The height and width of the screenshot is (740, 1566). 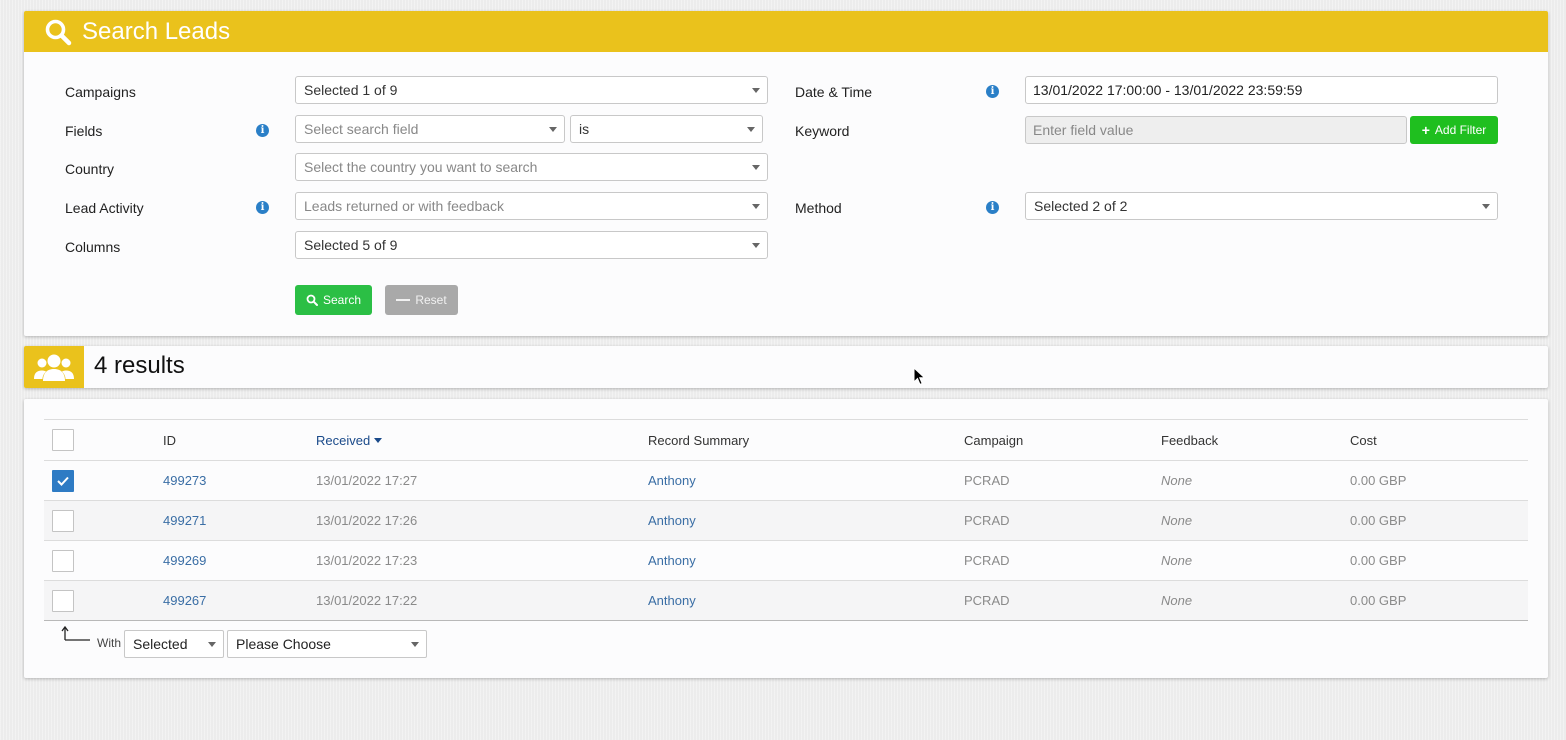 I want to click on column-header-id: ID, so click(x=169, y=440).